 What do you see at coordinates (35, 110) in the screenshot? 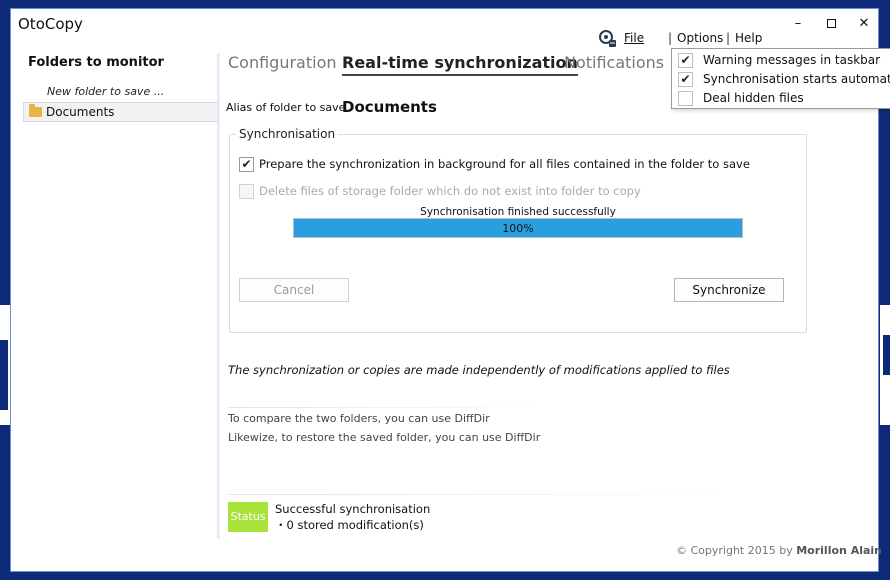
I see `folder-icon` at bounding box center [35, 110].